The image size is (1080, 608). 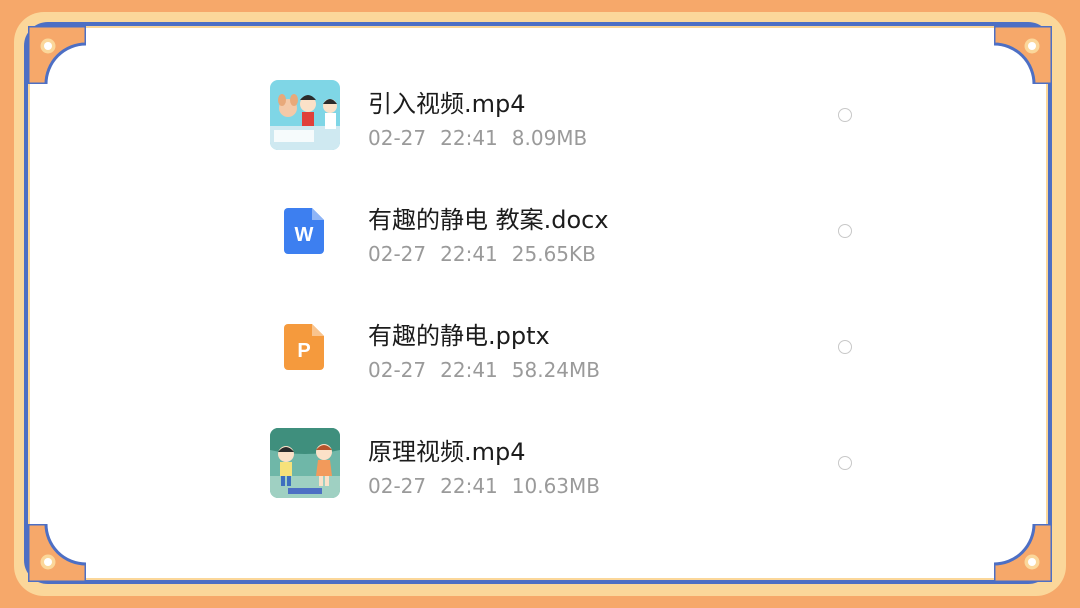 I want to click on file-meta: 02-27 22:41 25.65KB, so click(x=489, y=254).